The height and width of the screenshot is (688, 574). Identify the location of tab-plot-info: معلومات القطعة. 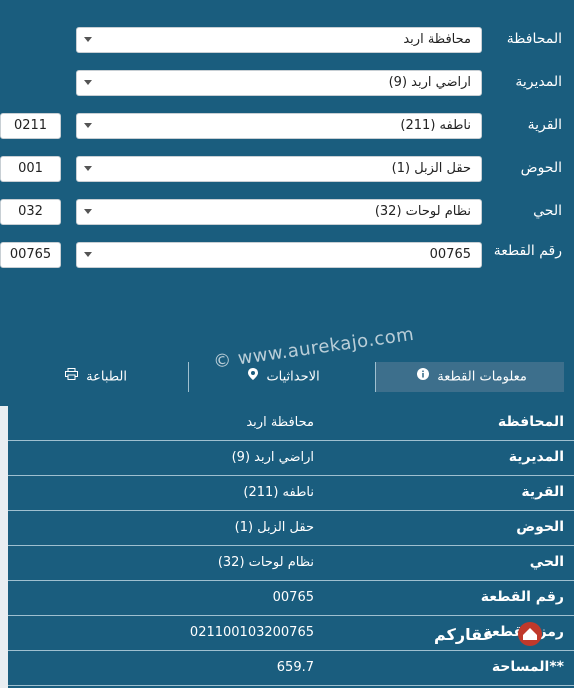
(470, 377).